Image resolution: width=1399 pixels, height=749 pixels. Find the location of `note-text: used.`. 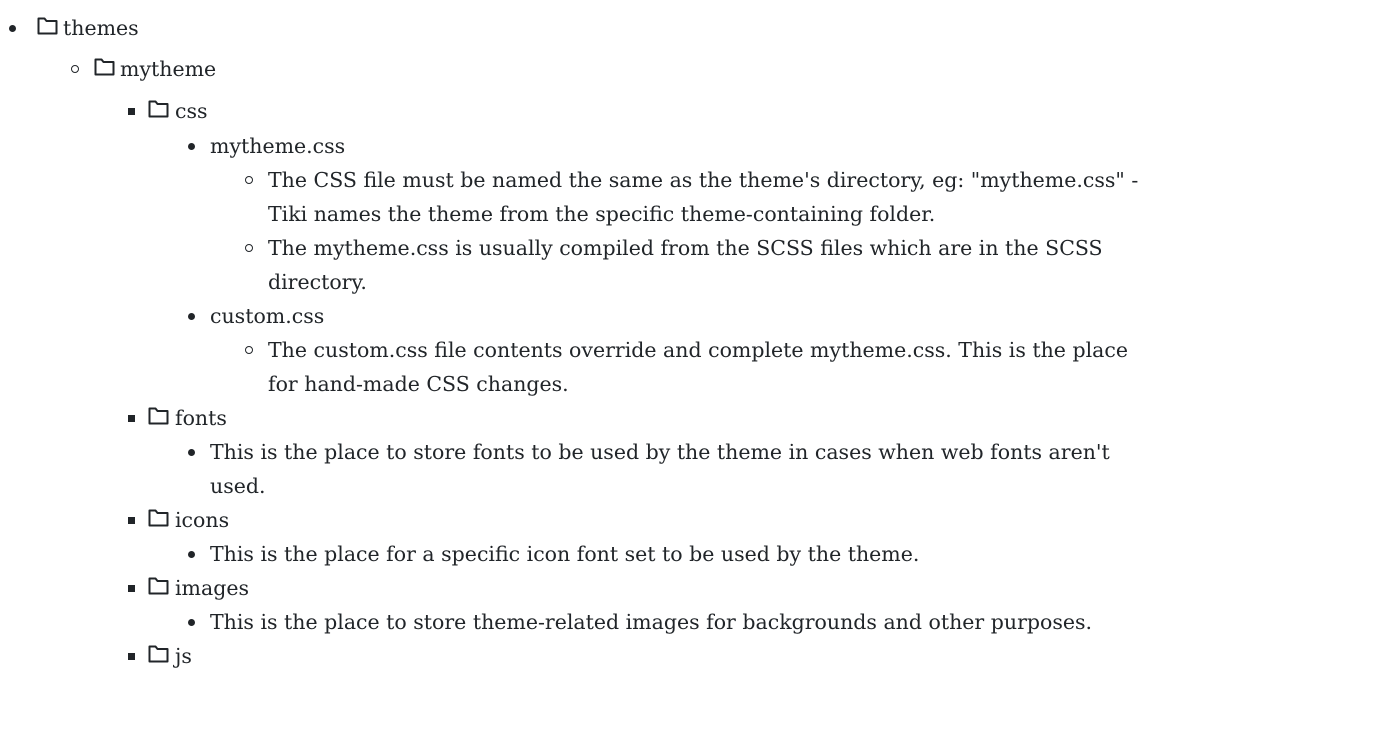

note-text: used. is located at coordinates (238, 486).